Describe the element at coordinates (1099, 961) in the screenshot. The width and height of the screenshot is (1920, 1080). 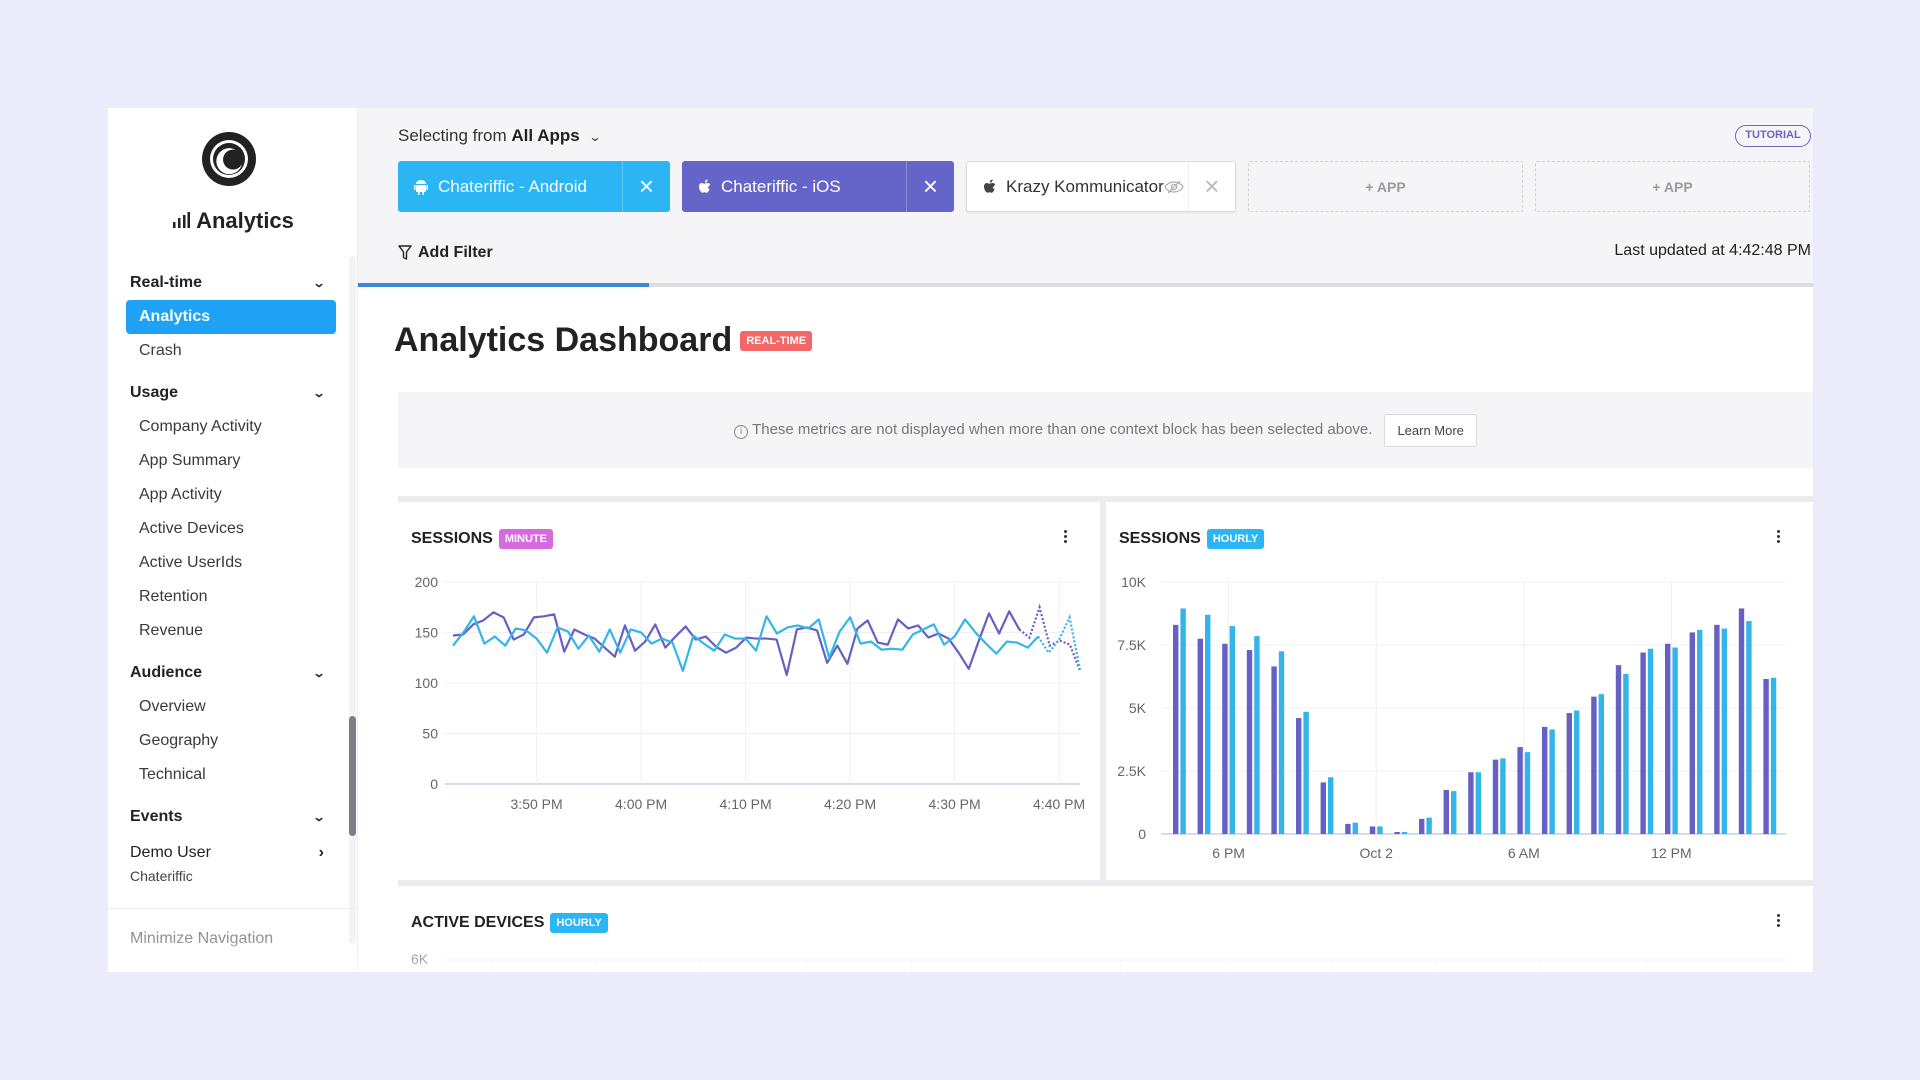
I see `active-devices-chart: 6K` at that location.